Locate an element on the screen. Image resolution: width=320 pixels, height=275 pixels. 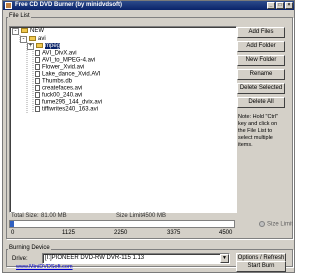
drive-label: Drive: is located at coordinates (20, 259).